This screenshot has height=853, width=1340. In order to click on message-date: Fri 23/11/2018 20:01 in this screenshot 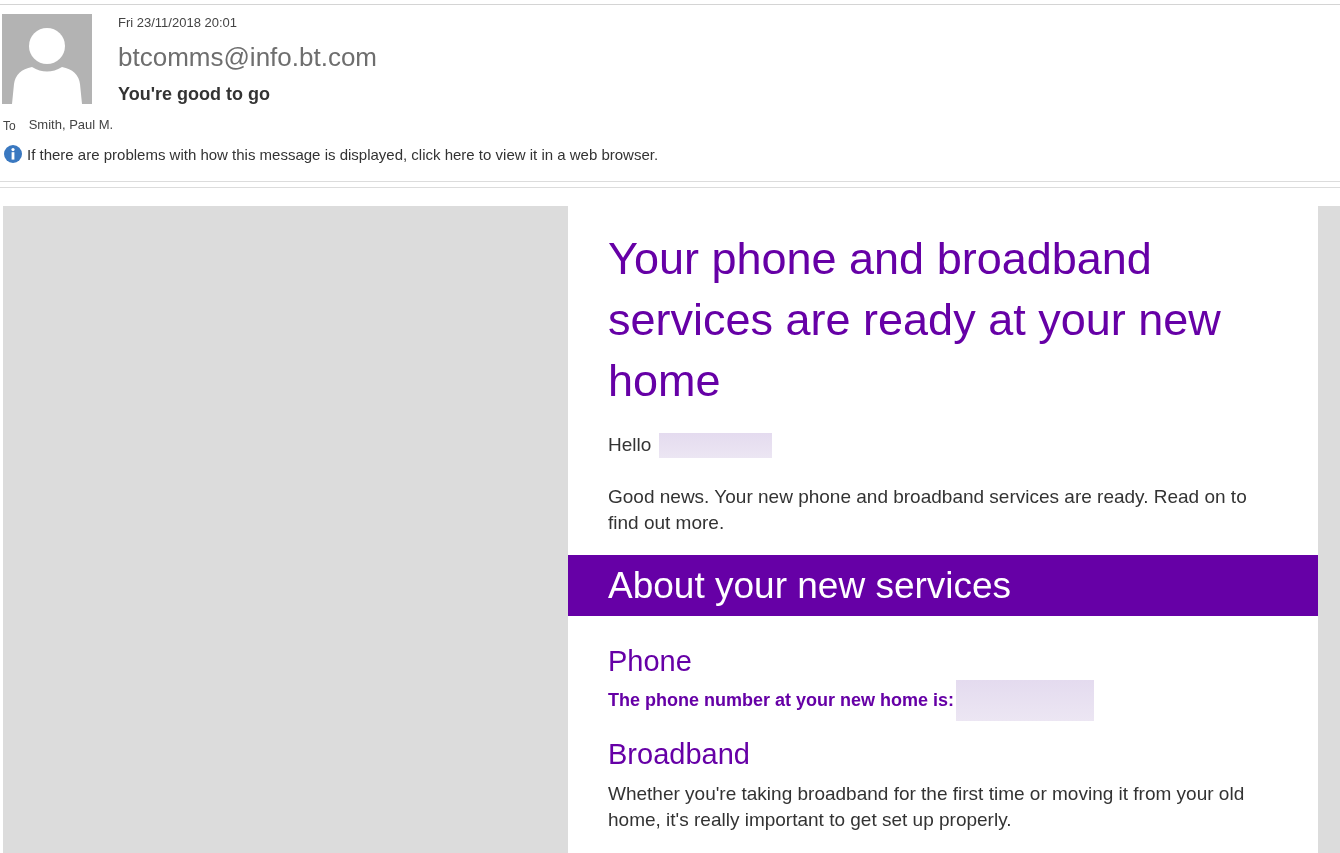, I will do `click(177, 23)`.